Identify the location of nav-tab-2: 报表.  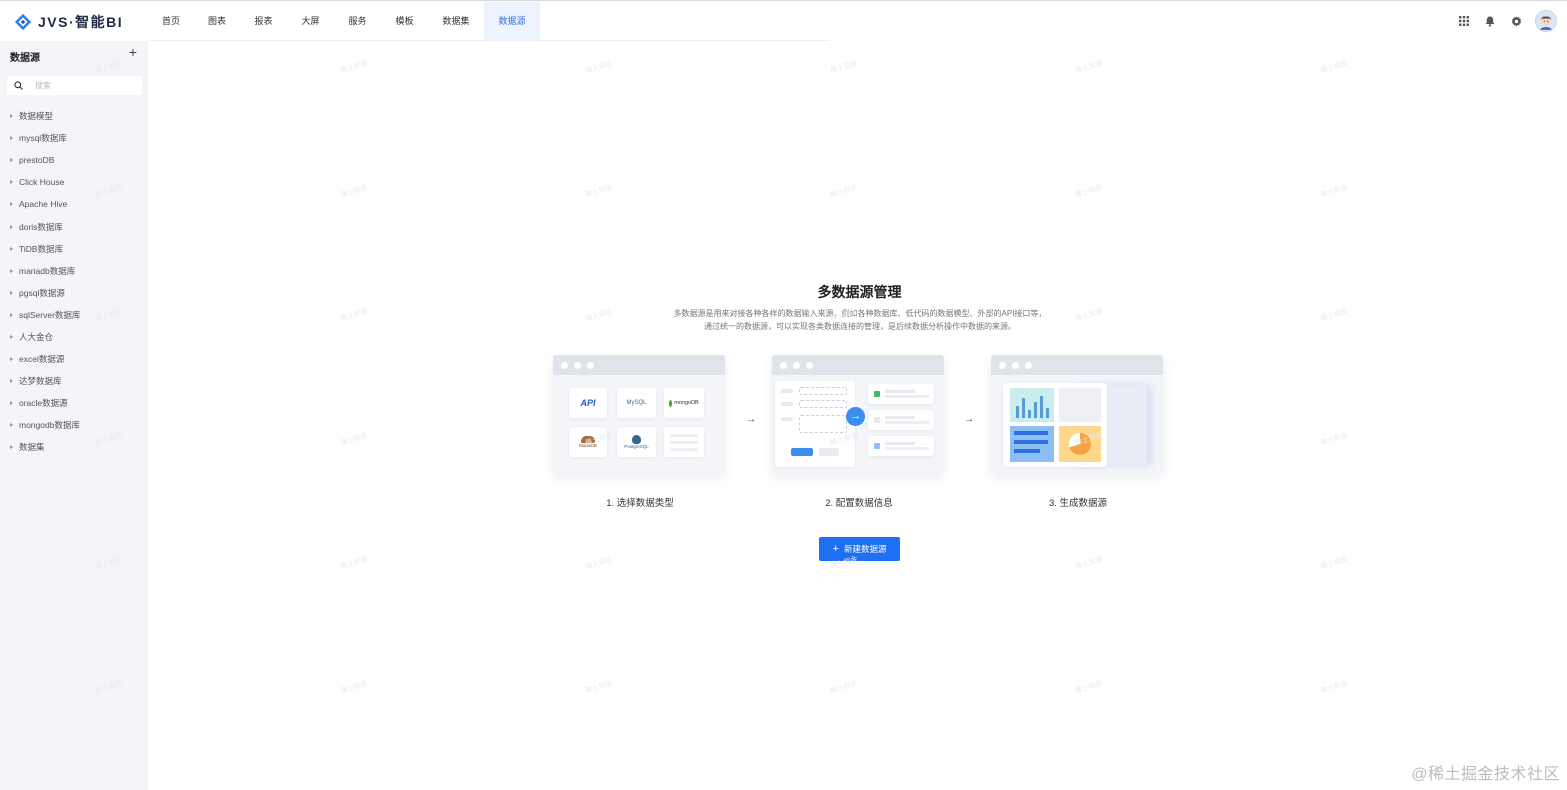
(263, 21).